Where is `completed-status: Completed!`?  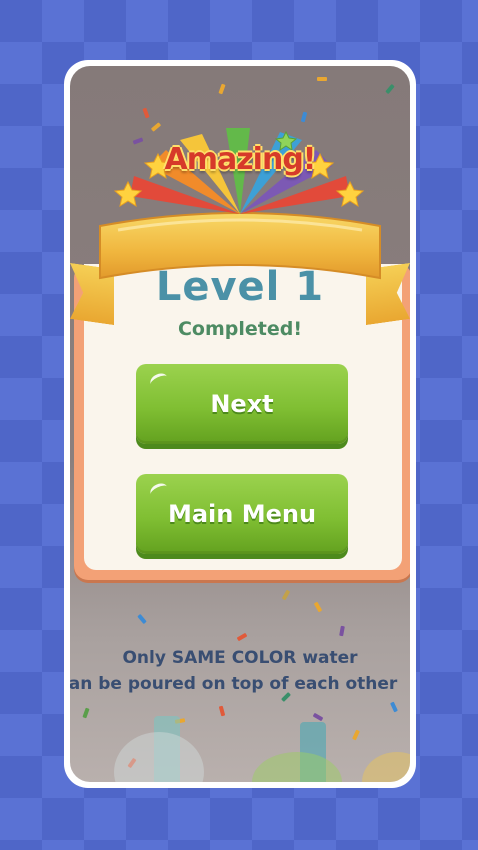
completed-status: Completed! is located at coordinates (240, 329).